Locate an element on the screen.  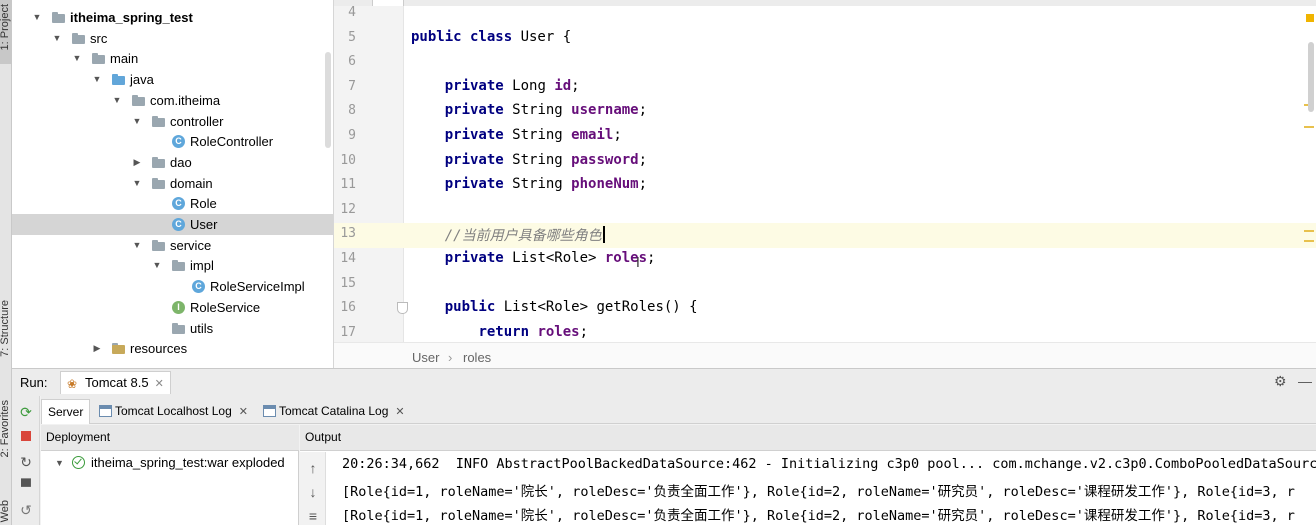
code-text: //当前用户具备哪些角色 is located at coordinates (508, 235).